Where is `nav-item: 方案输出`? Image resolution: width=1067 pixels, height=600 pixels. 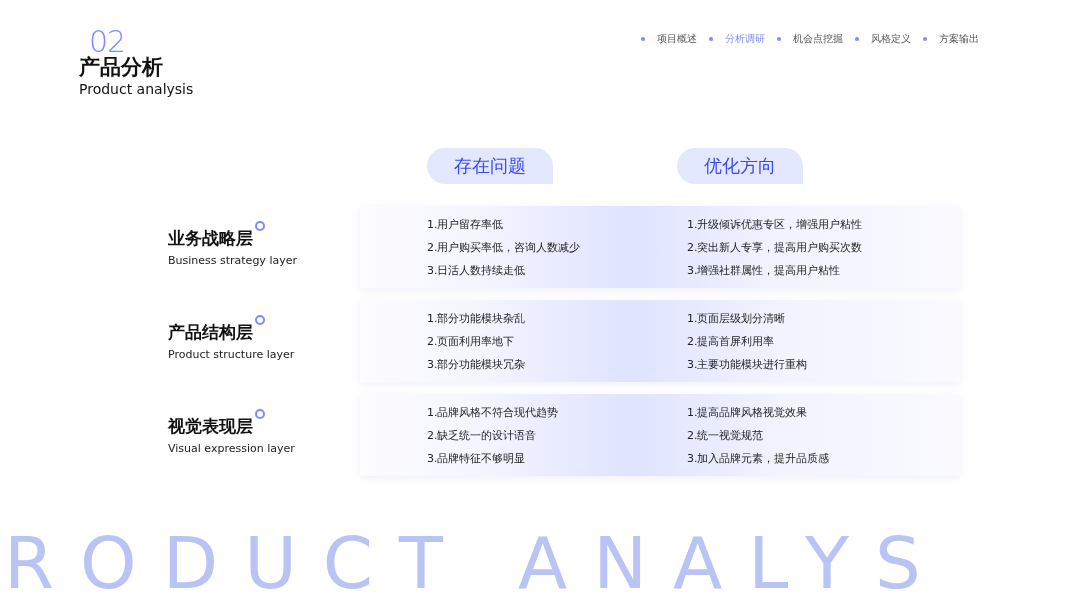
nav-item: 方案输出 is located at coordinates (959, 39).